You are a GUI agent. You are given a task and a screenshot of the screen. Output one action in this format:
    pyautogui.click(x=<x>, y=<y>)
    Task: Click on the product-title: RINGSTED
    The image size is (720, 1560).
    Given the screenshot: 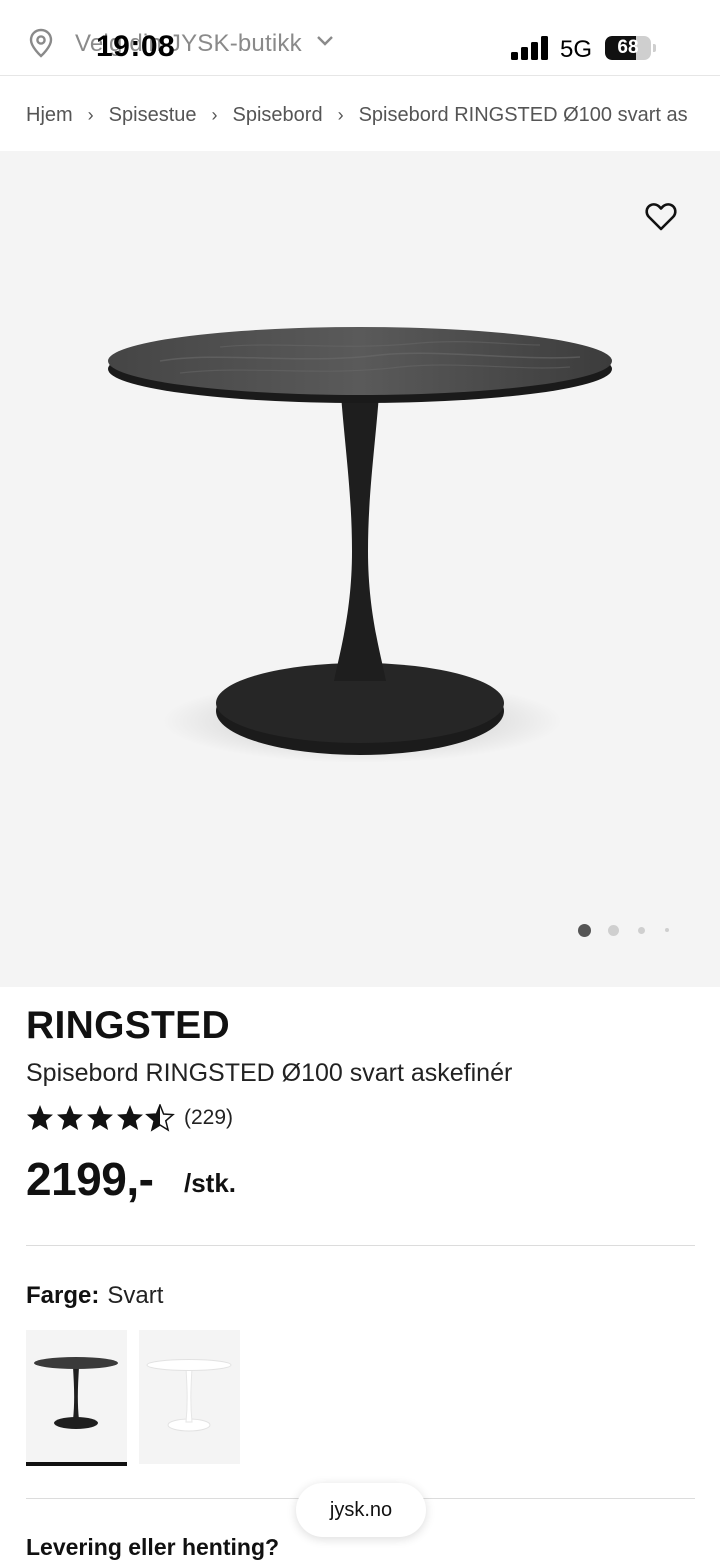 What is the action you would take?
    pyautogui.click(x=128, y=1025)
    